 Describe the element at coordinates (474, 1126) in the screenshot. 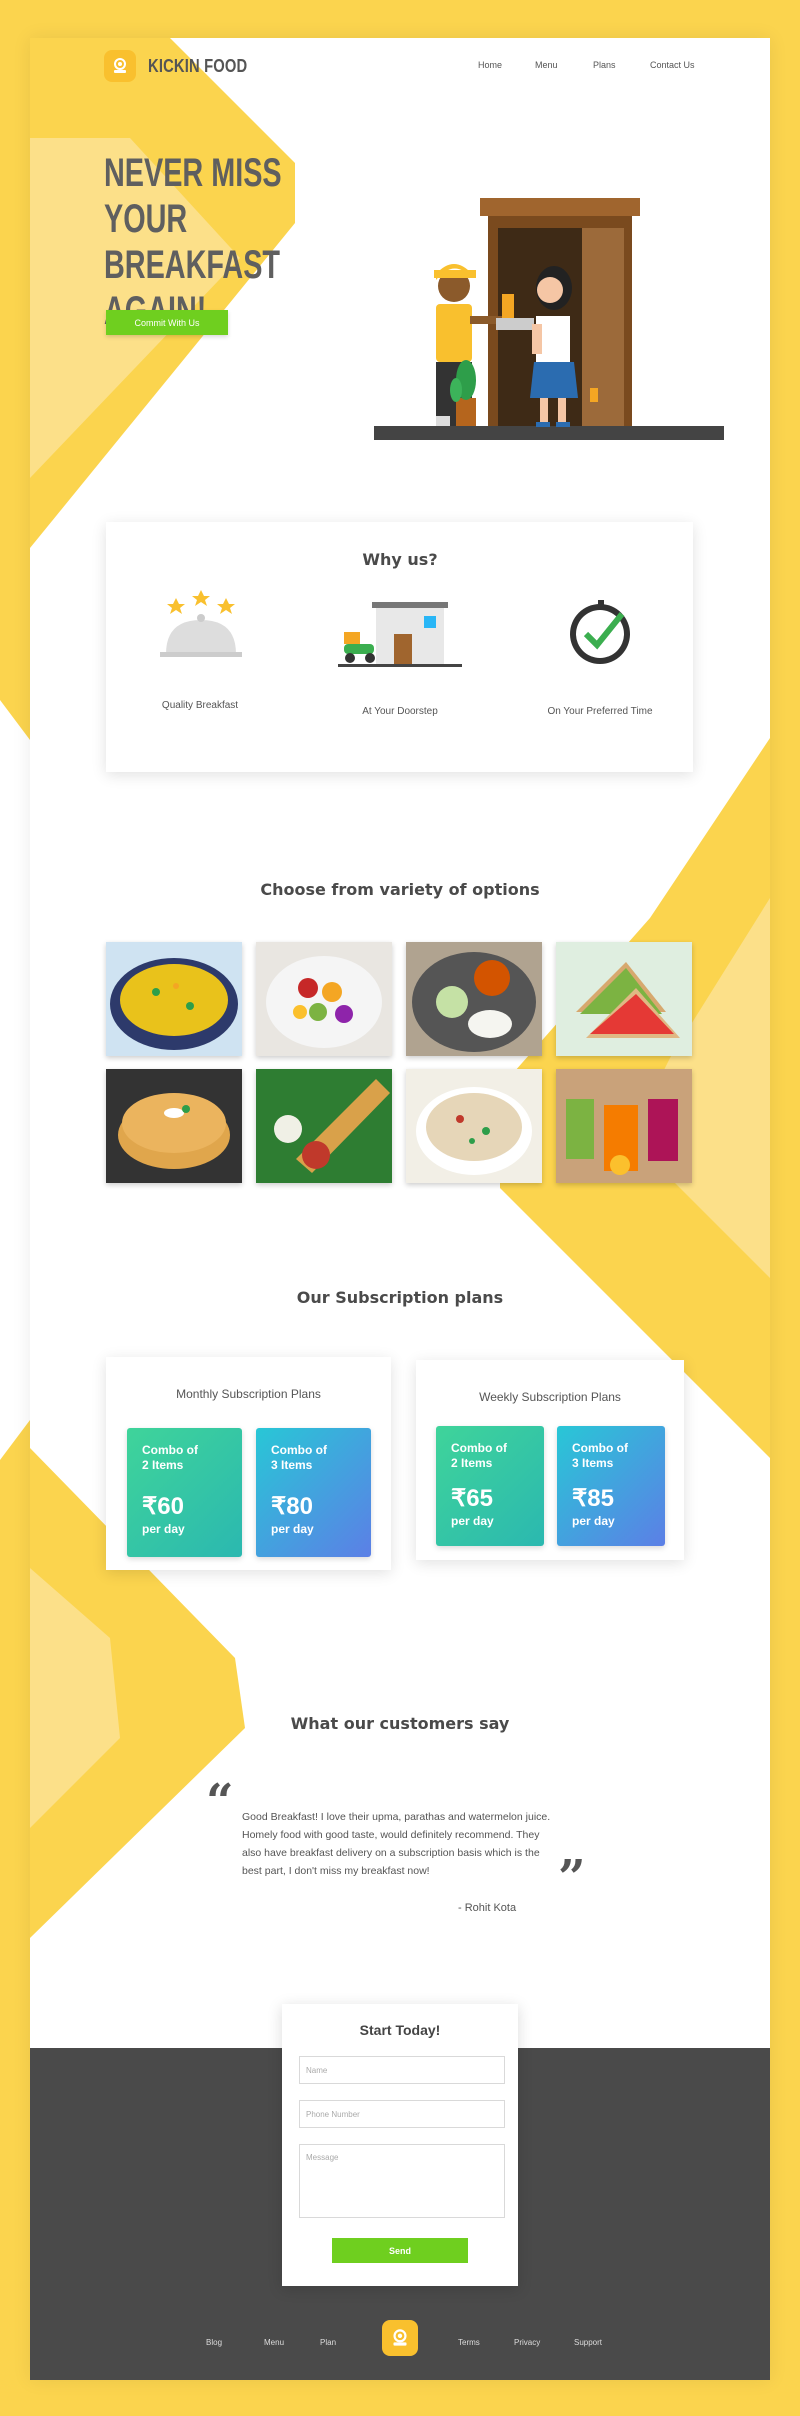

I see `food-upma-image` at that location.